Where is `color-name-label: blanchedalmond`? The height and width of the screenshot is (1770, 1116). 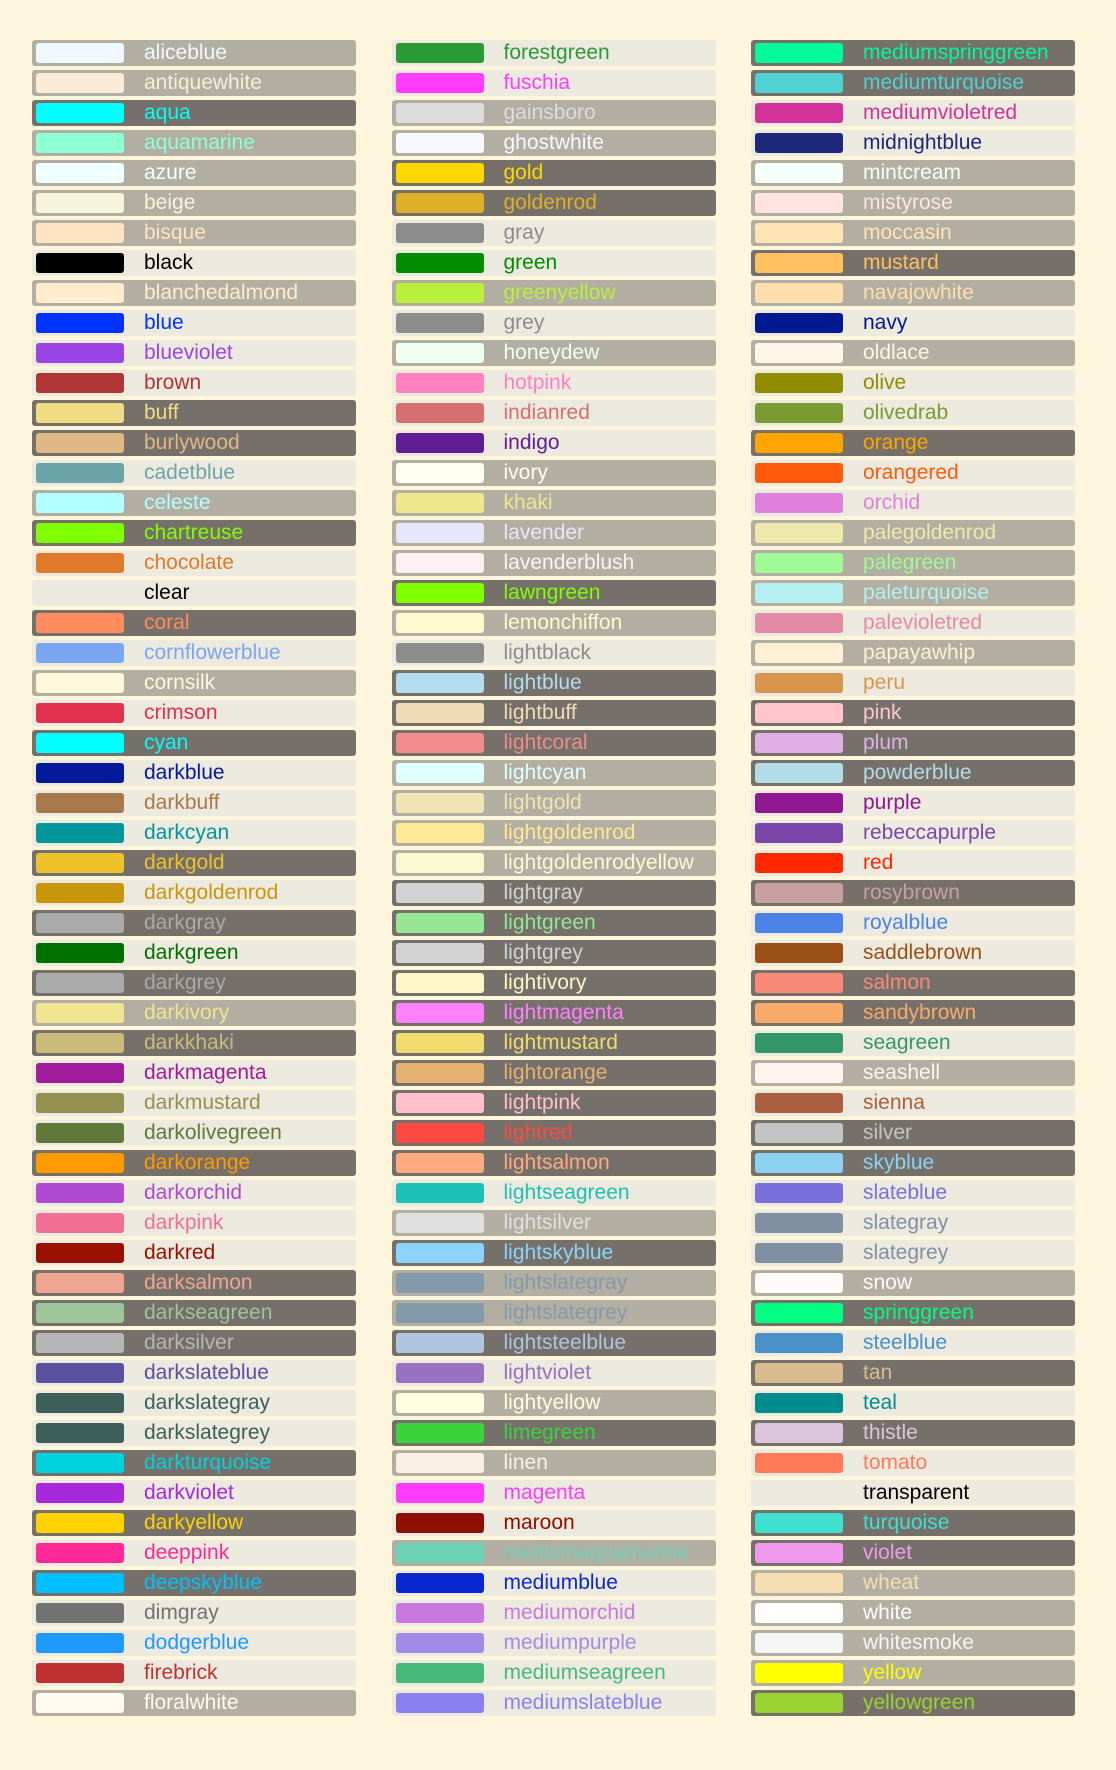 color-name-label: blanchedalmond is located at coordinates (221, 292).